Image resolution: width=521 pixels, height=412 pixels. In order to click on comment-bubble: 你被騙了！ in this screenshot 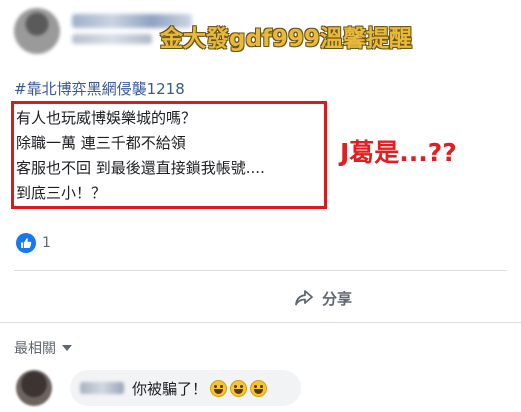, I will do `click(185, 388)`.